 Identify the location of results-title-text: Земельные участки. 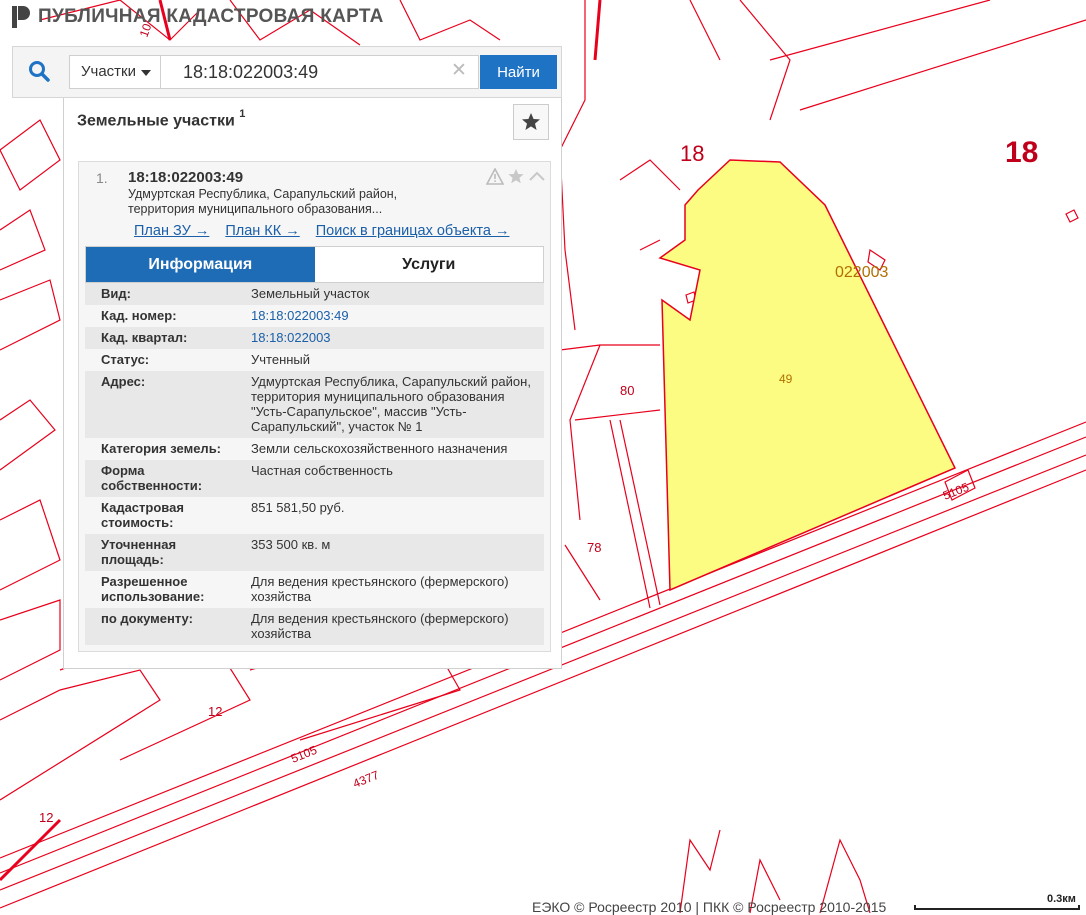
(156, 121).